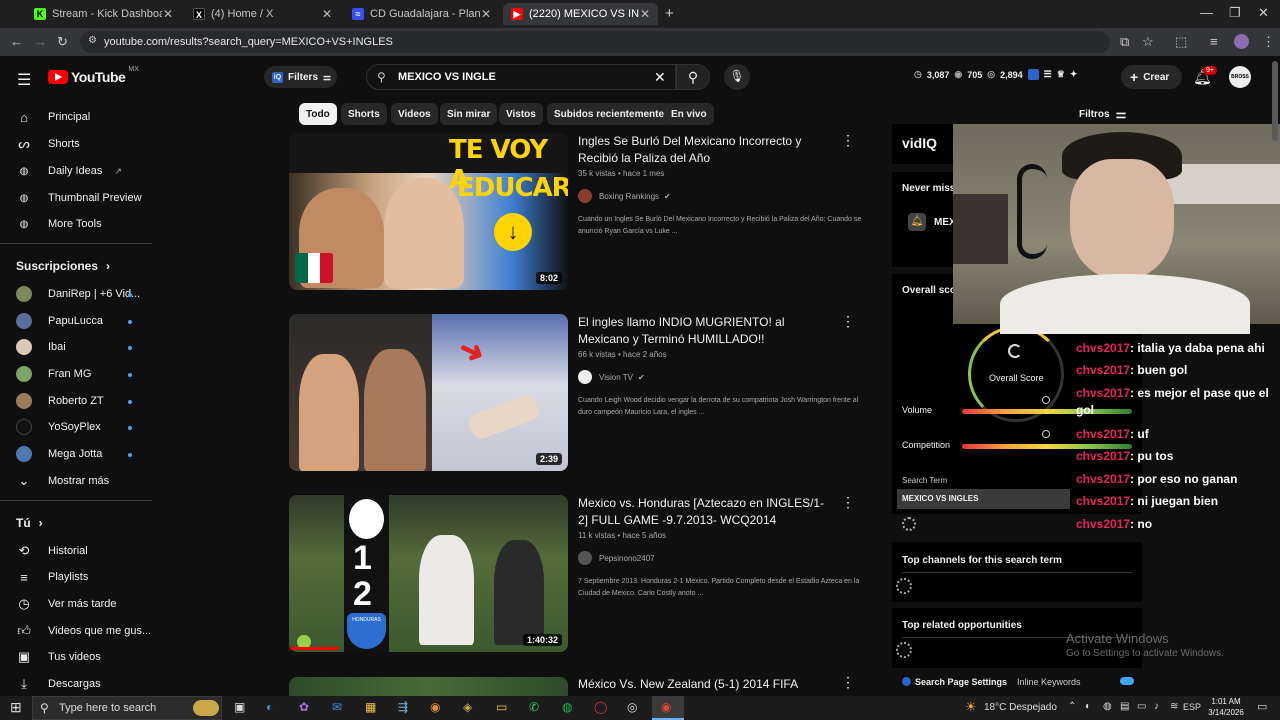 This screenshot has height=720, width=1280. I want to click on chip-videos: Videos, so click(414, 114).